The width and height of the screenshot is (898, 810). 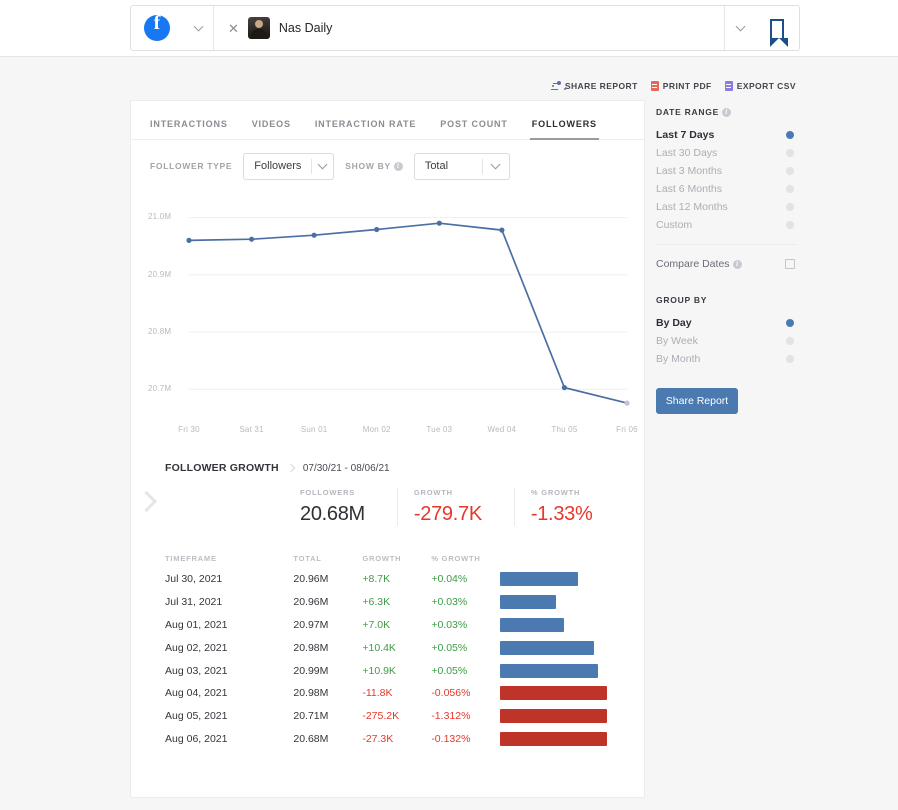 What do you see at coordinates (790, 264) in the screenshot?
I see `compare-dates-checkbox` at bounding box center [790, 264].